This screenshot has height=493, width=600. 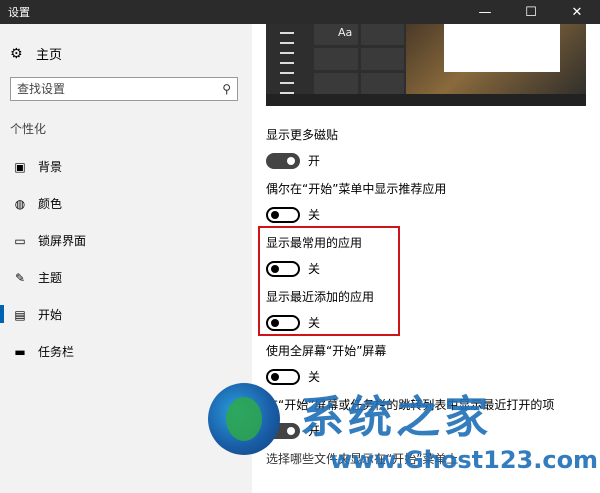 I want to click on sidebar-item-start: ▤ 开始, so click(x=126, y=314).